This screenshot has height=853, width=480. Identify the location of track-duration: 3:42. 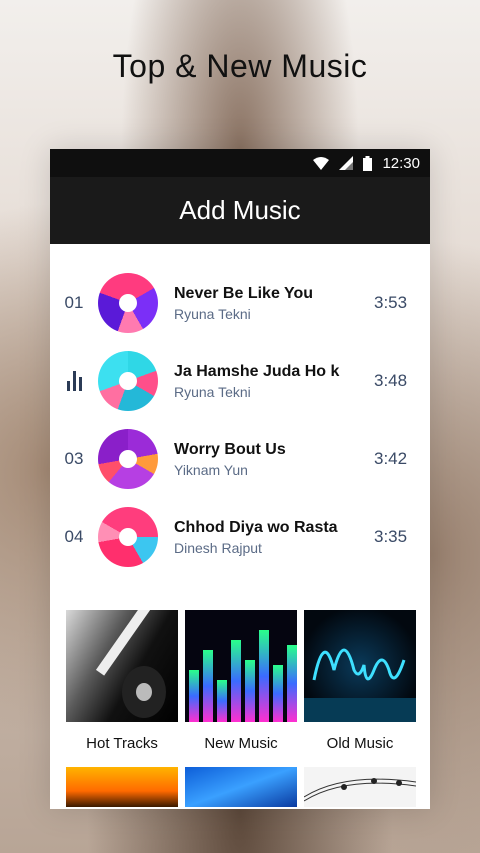
(391, 458).